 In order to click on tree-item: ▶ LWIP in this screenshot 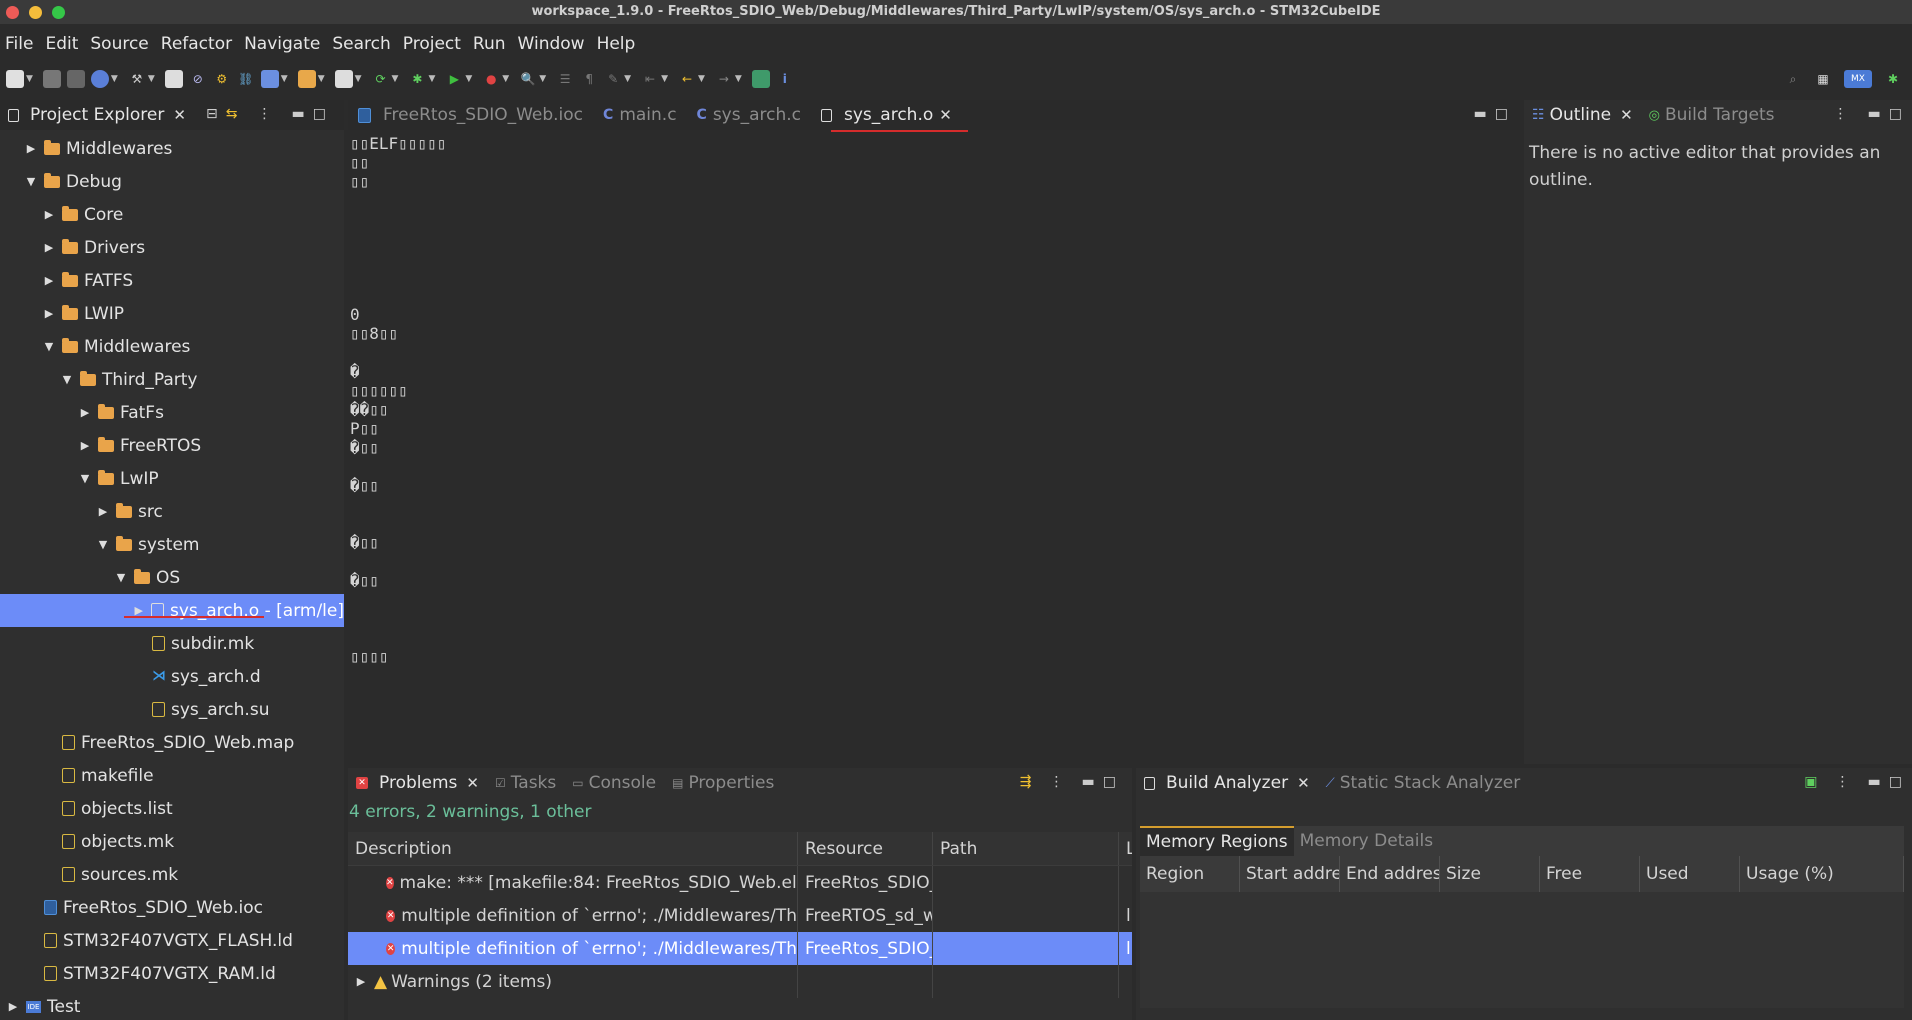, I will do `click(172, 313)`.